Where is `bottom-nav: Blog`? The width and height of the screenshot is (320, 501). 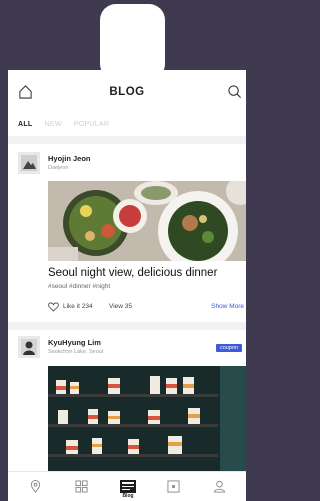
bottom-nav: Blog is located at coordinates (127, 486).